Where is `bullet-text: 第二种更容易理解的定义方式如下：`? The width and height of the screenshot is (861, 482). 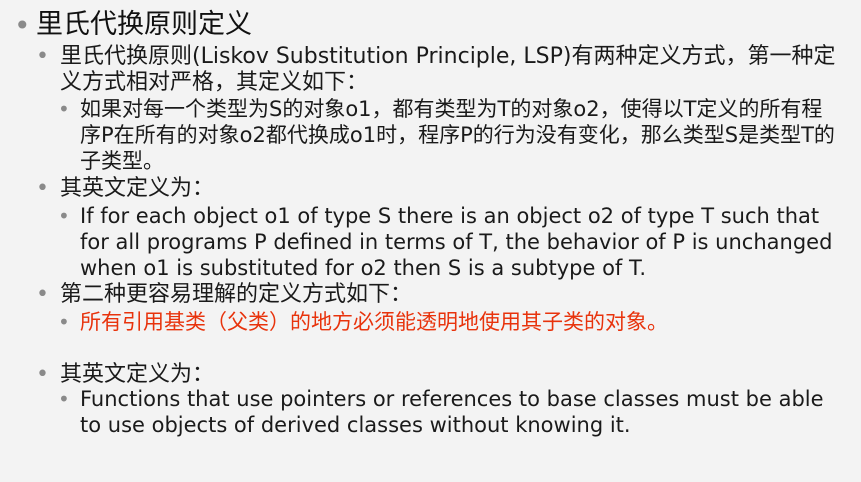
bullet-text: 第二种更容易理解的定义方式如下： is located at coordinates (236, 294).